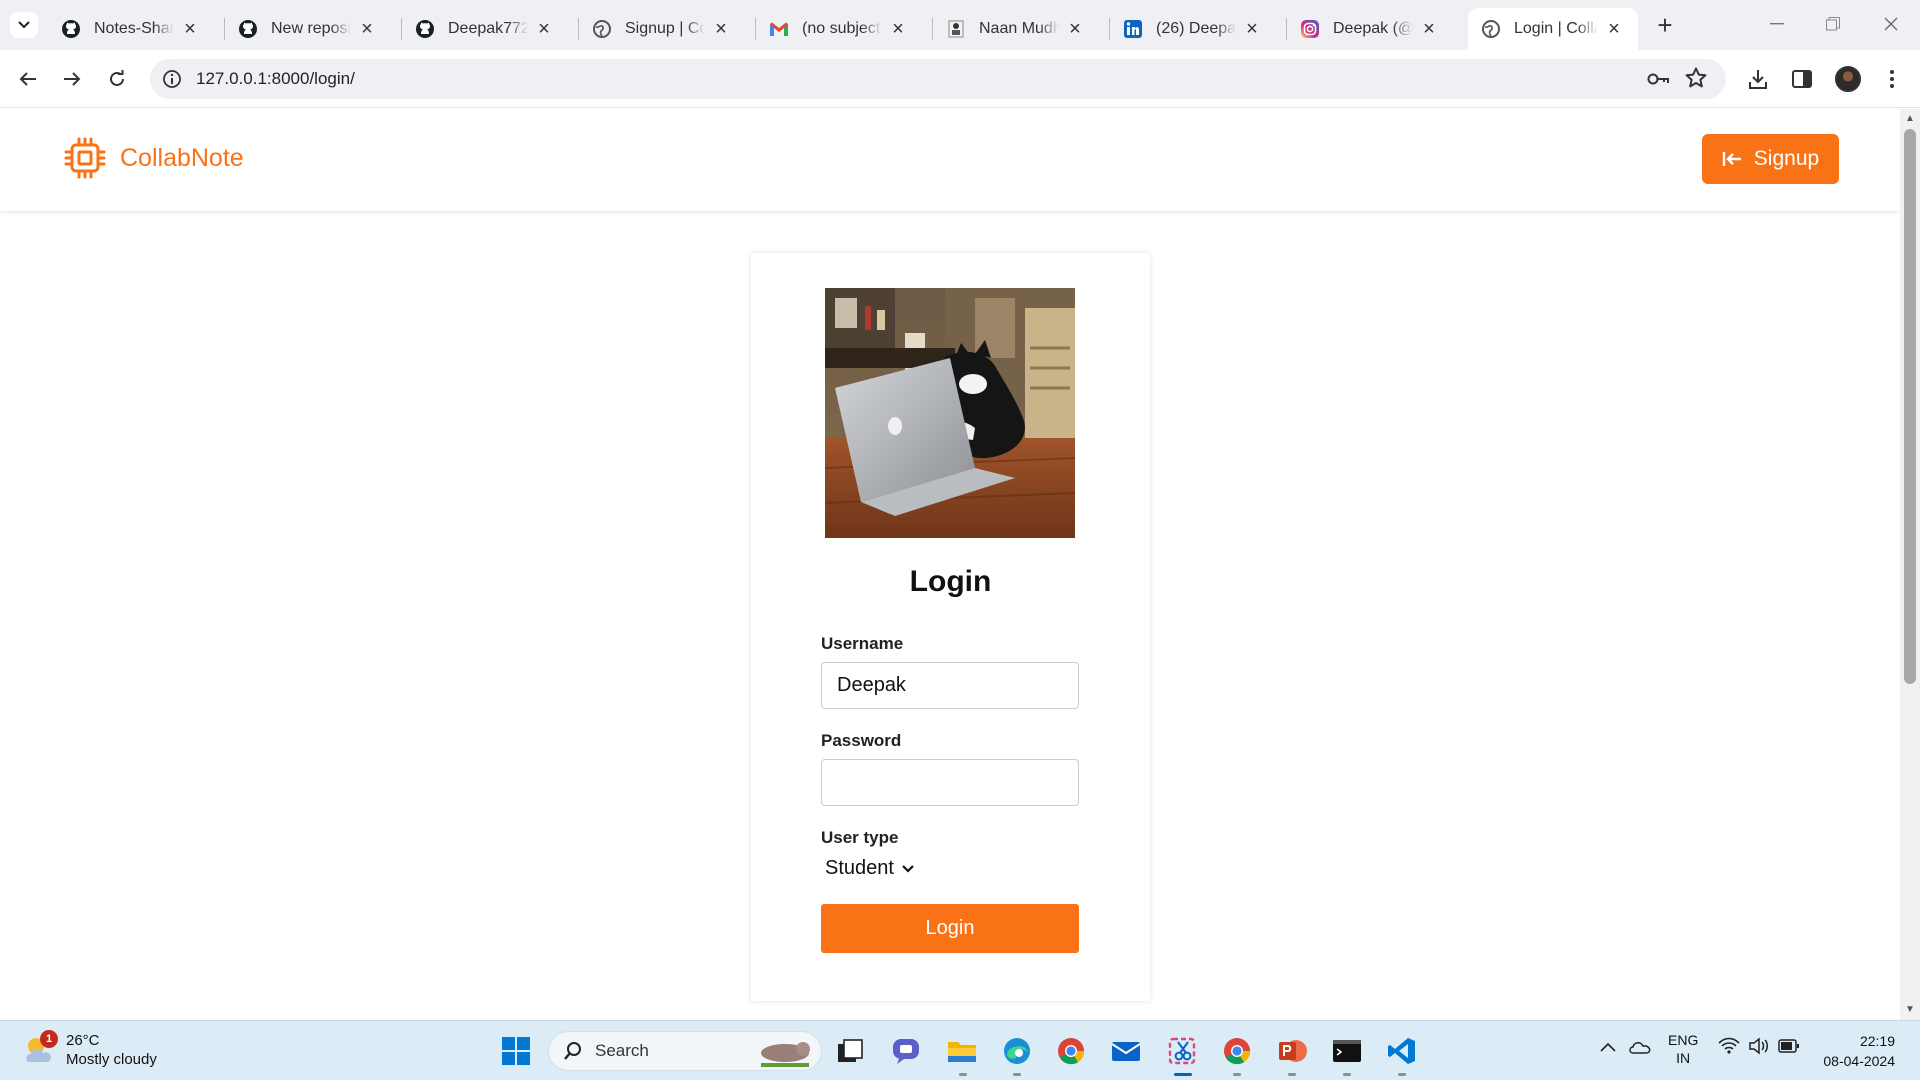 This screenshot has width=1920, height=1080. I want to click on side-panel-button, so click(1802, 79).